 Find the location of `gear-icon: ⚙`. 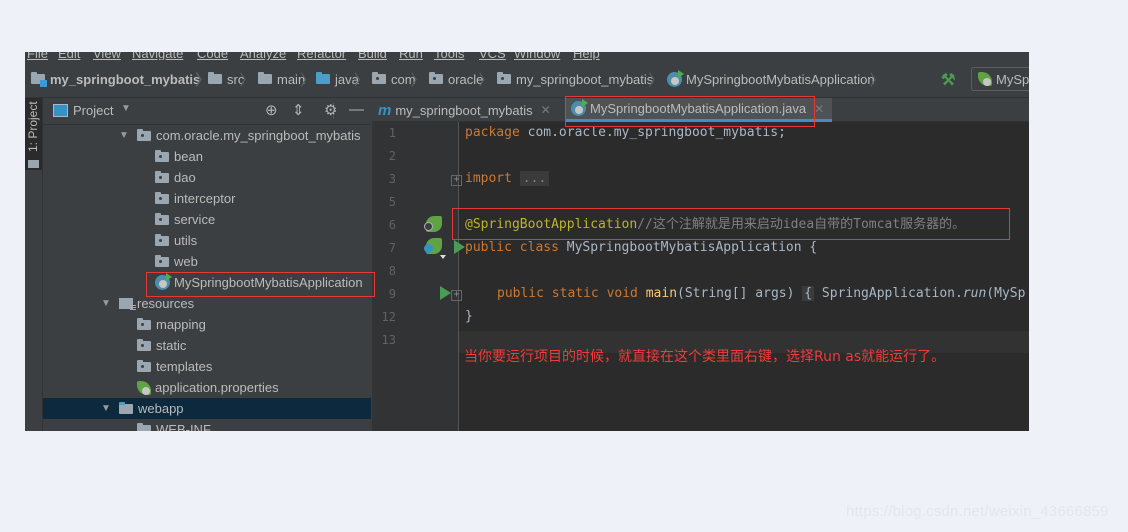

gear-icon: ⚙ is located at coordinates (330, 110).